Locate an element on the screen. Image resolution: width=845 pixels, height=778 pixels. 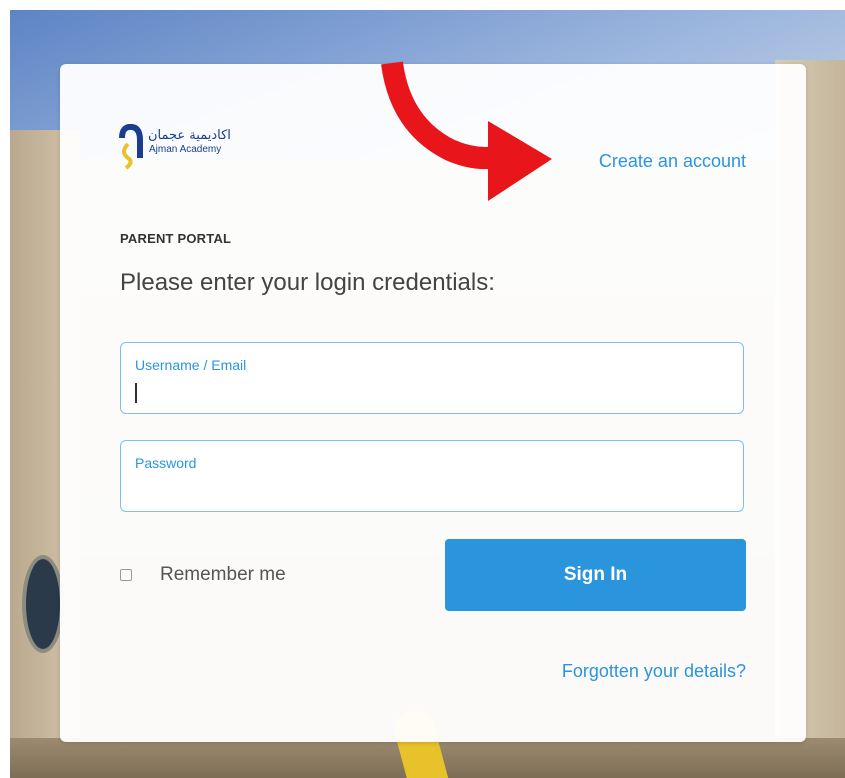
password-field: Password is located at coordinates (432, 476).